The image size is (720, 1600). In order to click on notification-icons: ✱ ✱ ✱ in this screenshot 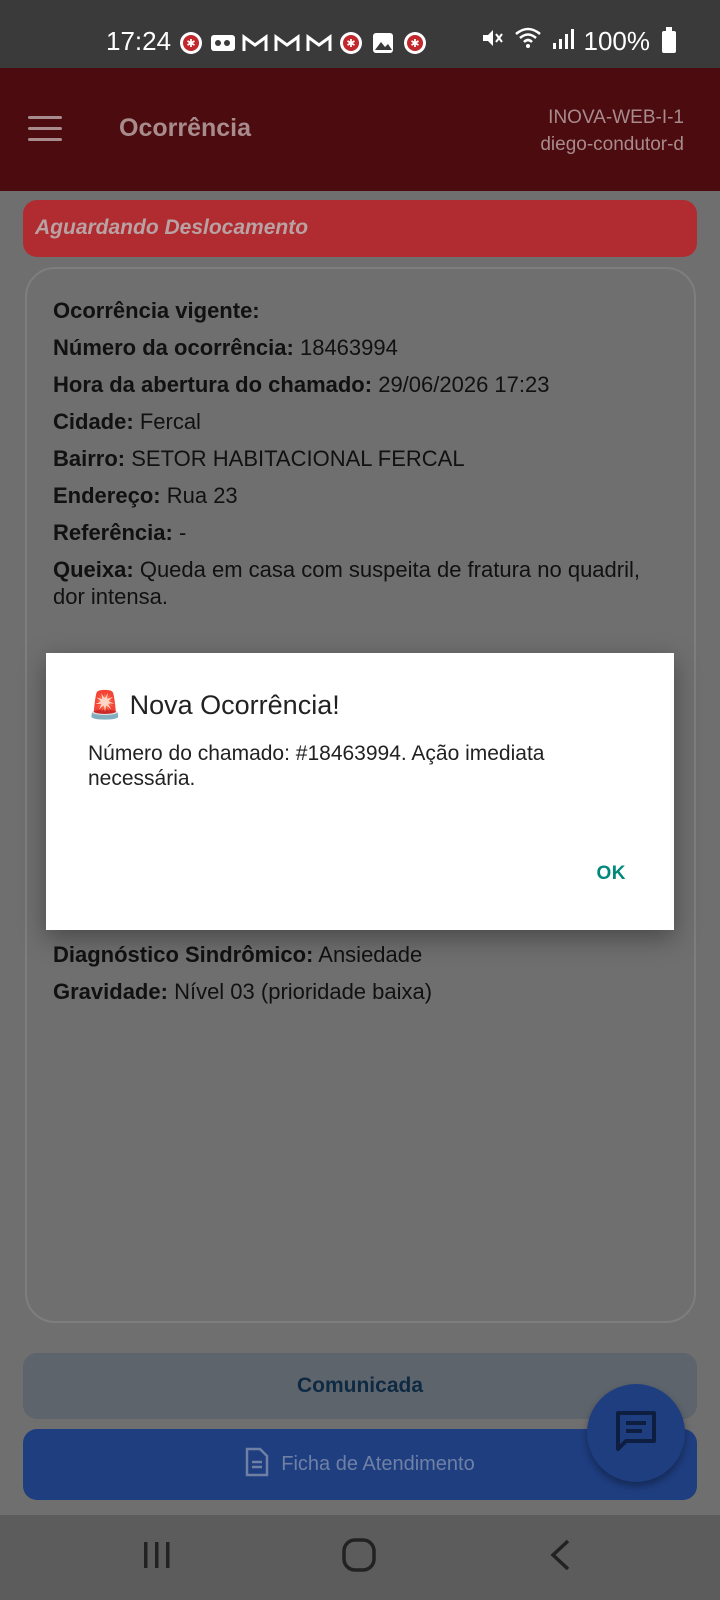, I will do `click(303, 43)`.